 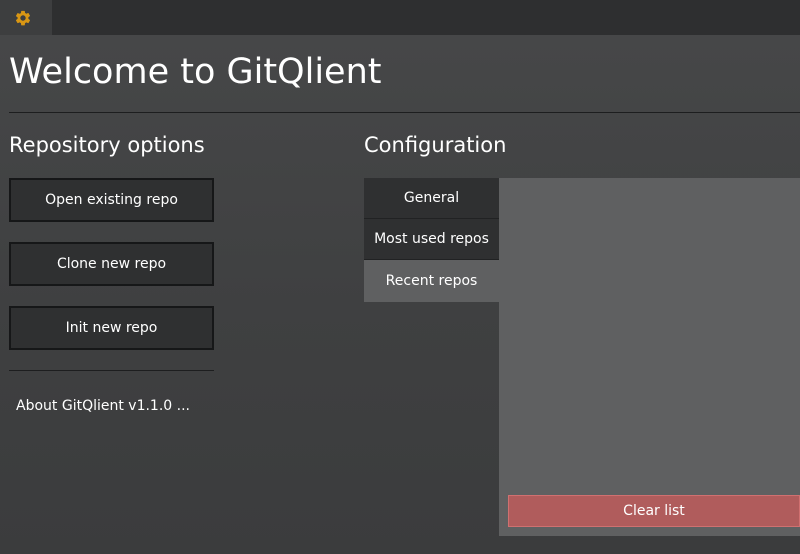 I want to click on settings-tab, so click(x=26, y=17).